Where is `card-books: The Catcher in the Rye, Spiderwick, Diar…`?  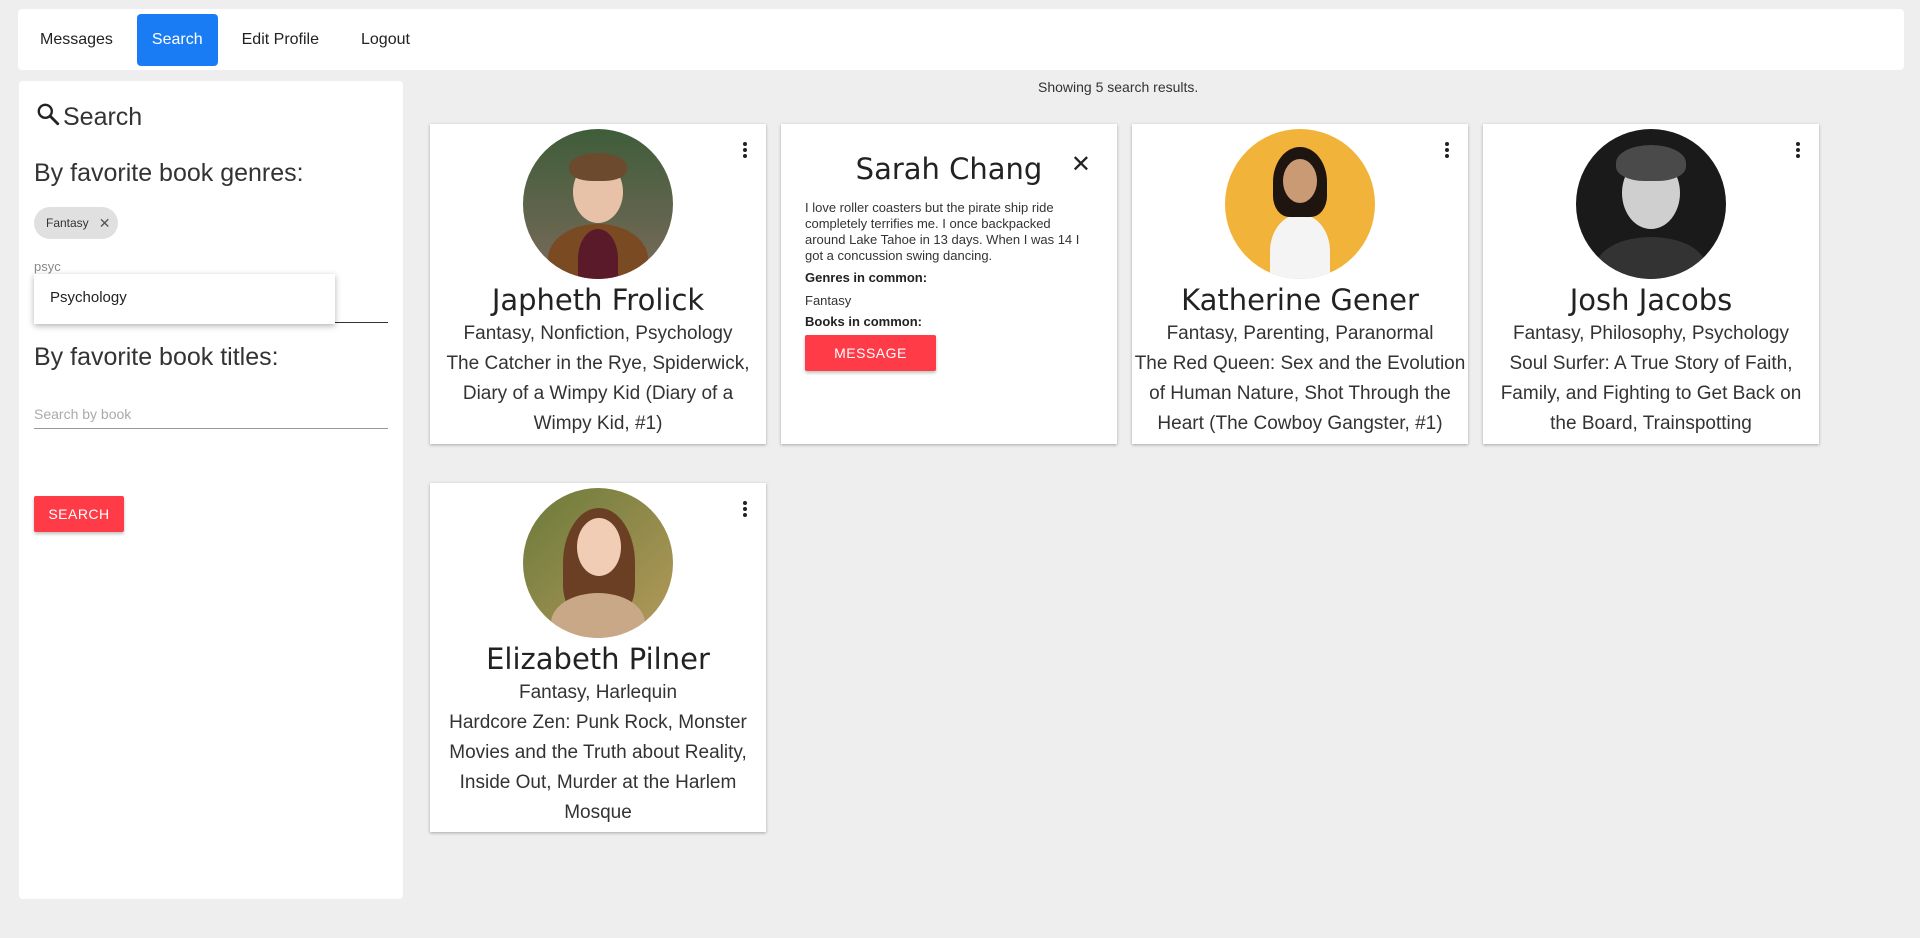
card-books: The Catcher in the Rye, Spiderwick, Diar… is located at coordinates (598, 393).